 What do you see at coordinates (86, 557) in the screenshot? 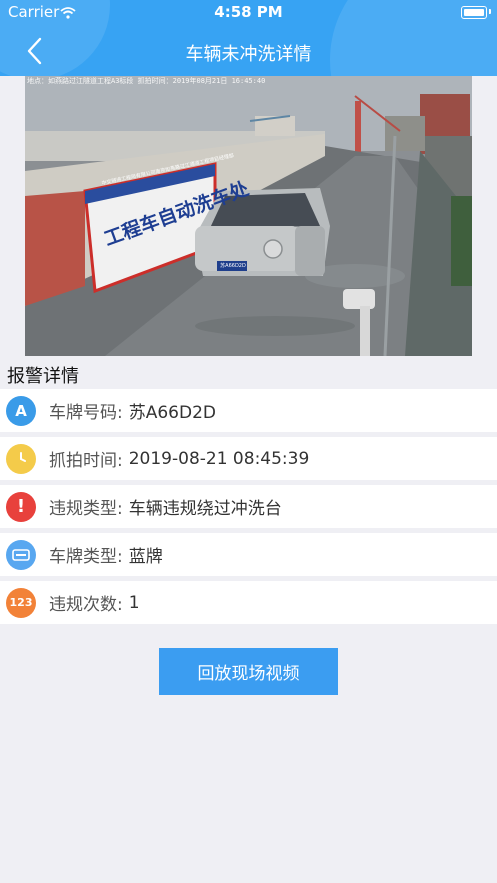
I see `detail-label: 车牌类型:` at bounding box center [86, 557].